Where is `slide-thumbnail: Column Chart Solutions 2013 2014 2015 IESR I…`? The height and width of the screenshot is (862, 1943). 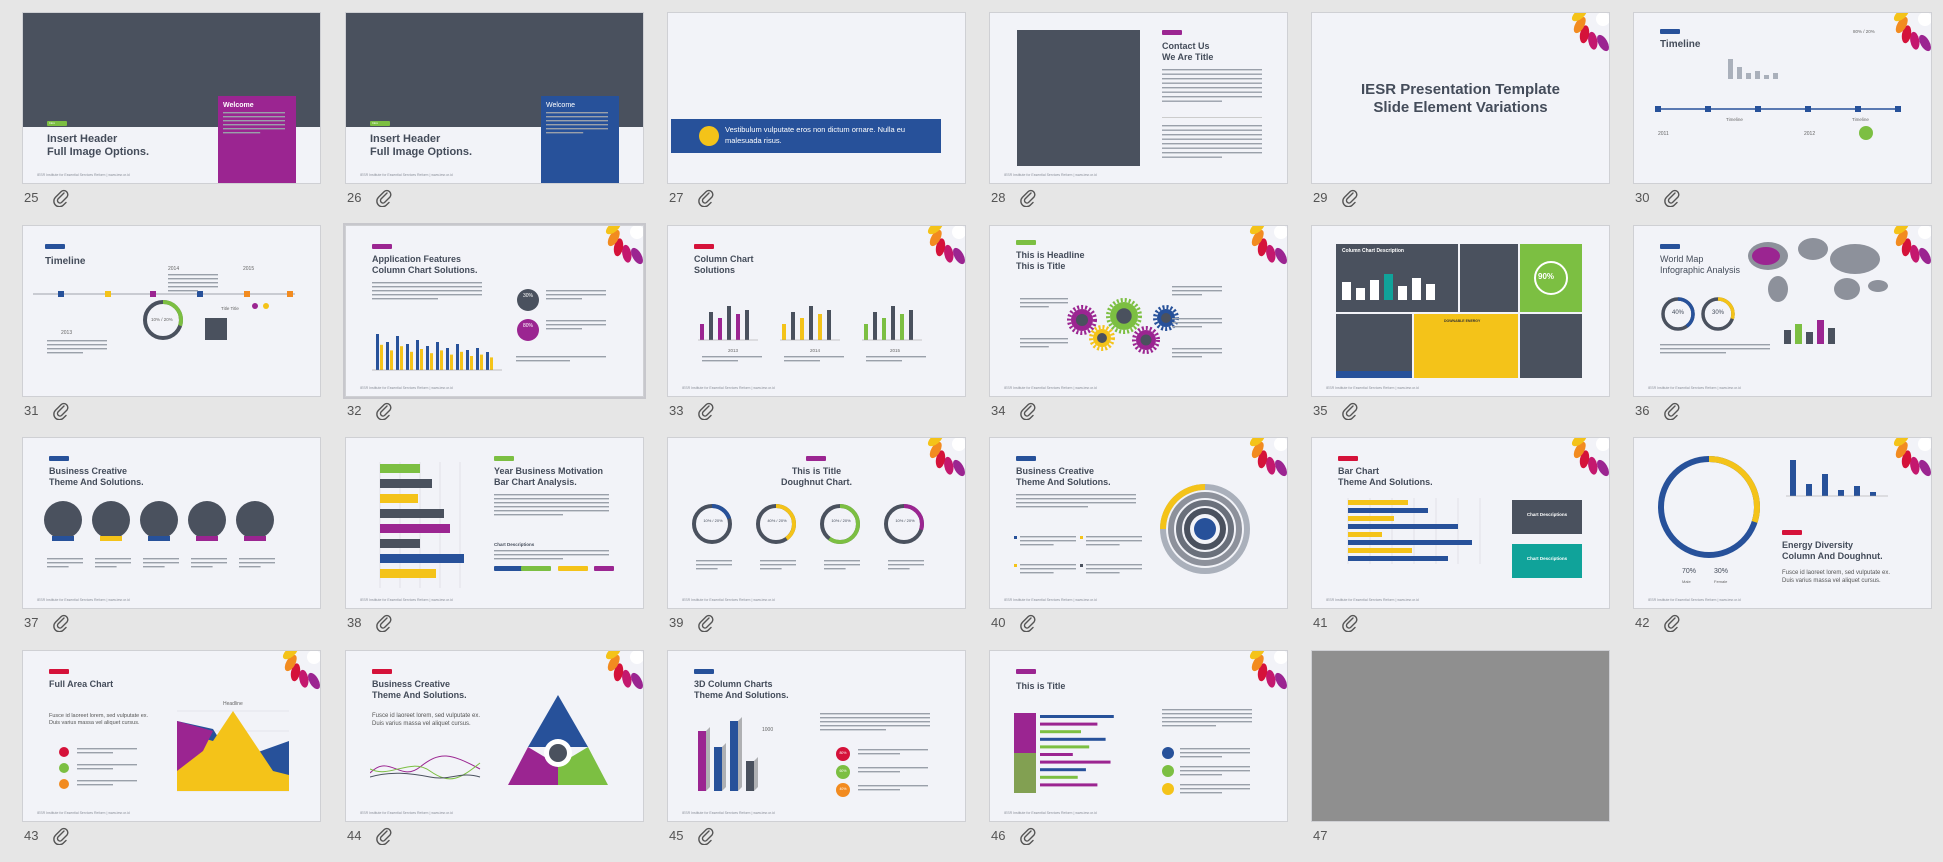
slide-thumbnail: Column Chart Solutions 2013 2014 2015 IESR I… is located at coordinates (816, 311).